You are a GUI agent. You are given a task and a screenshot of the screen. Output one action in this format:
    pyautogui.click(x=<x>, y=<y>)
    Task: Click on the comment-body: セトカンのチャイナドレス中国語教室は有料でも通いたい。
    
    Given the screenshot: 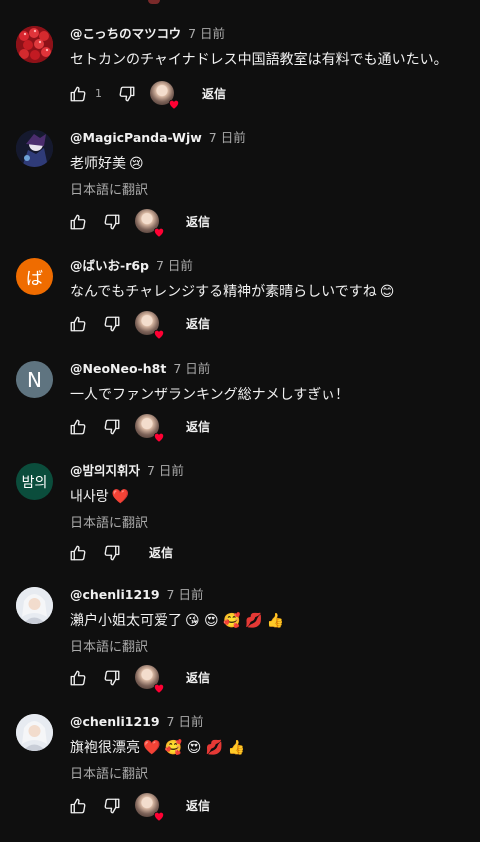 What is the action you would take?
    pyautogui.click(x=259, y=60)
    